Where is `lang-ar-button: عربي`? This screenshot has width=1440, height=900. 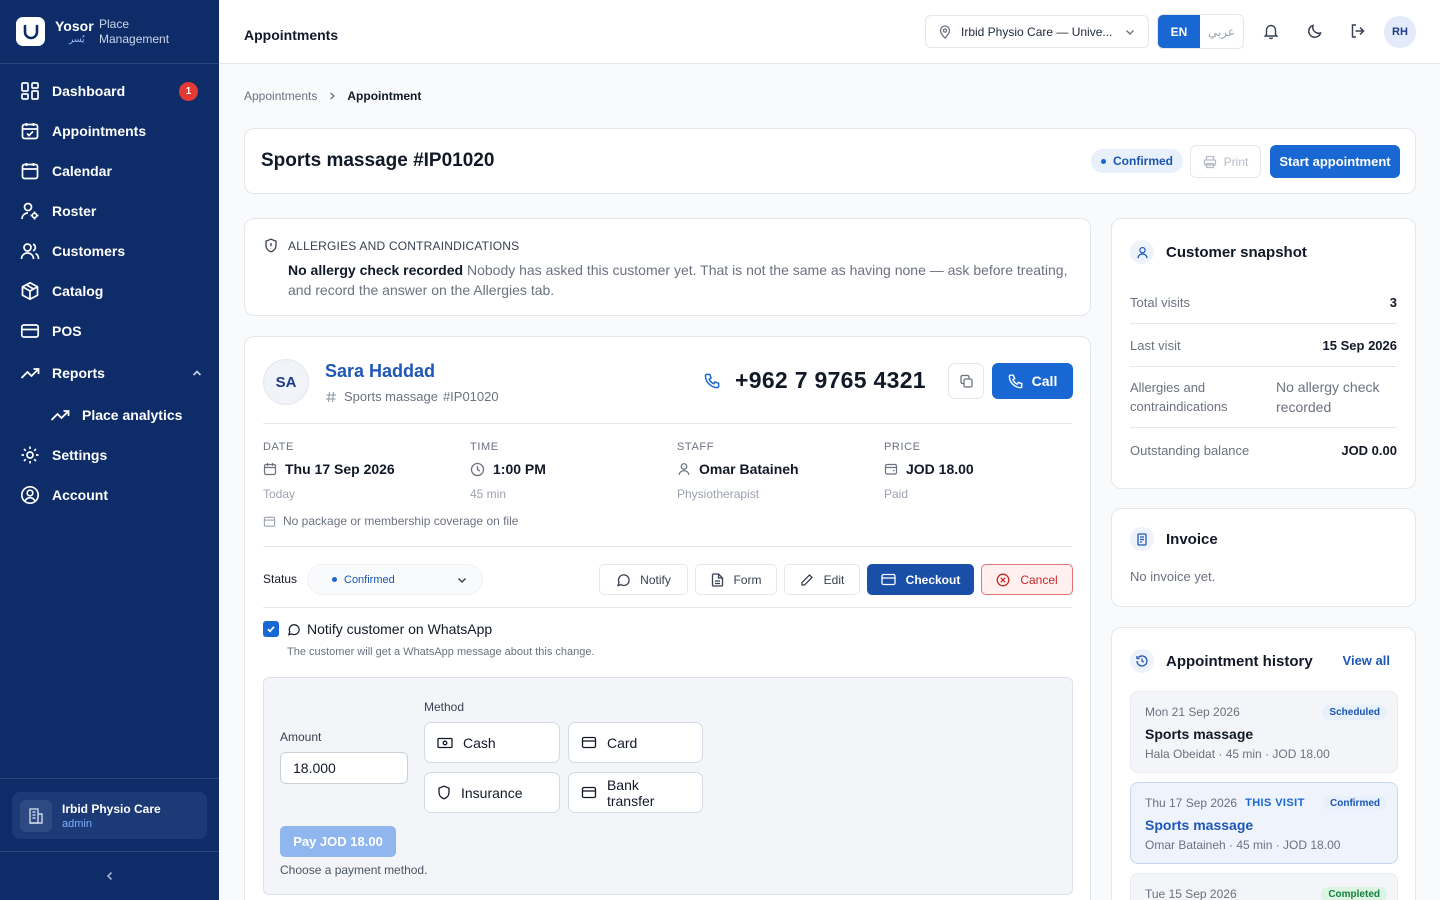 lang-ar-button: عربي is located at coordinates (1221, 31).